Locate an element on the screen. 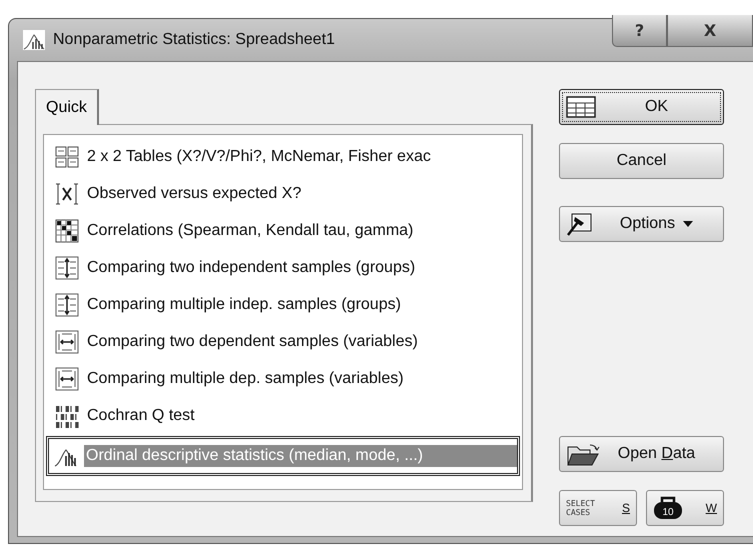 This screenshot has height=548, width=753. tab: Quick is located at coordinates (67, 107).